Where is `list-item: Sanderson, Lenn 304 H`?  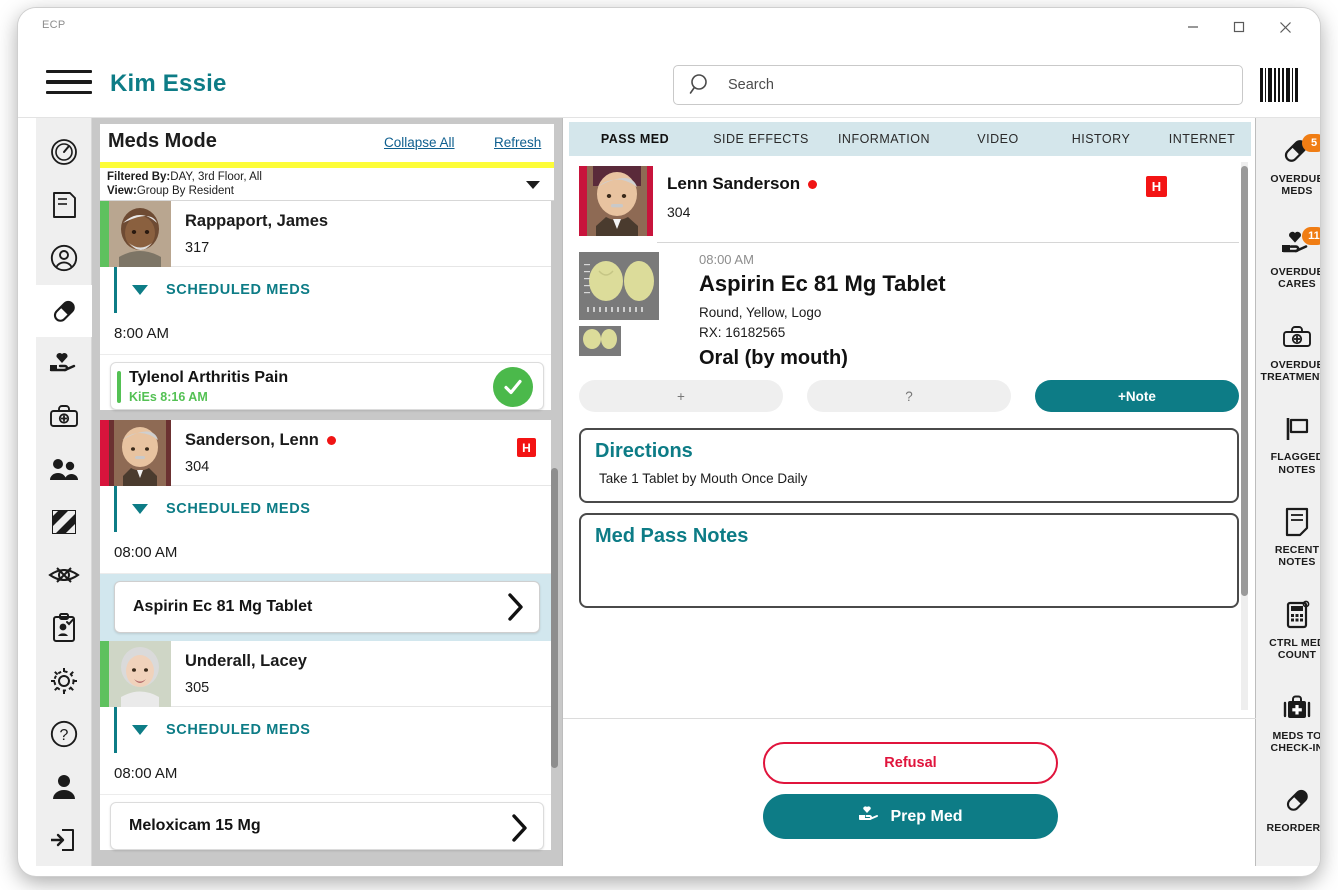
list-item: Sanderson, Lenn 304 H is located at coordinates (327, 452).